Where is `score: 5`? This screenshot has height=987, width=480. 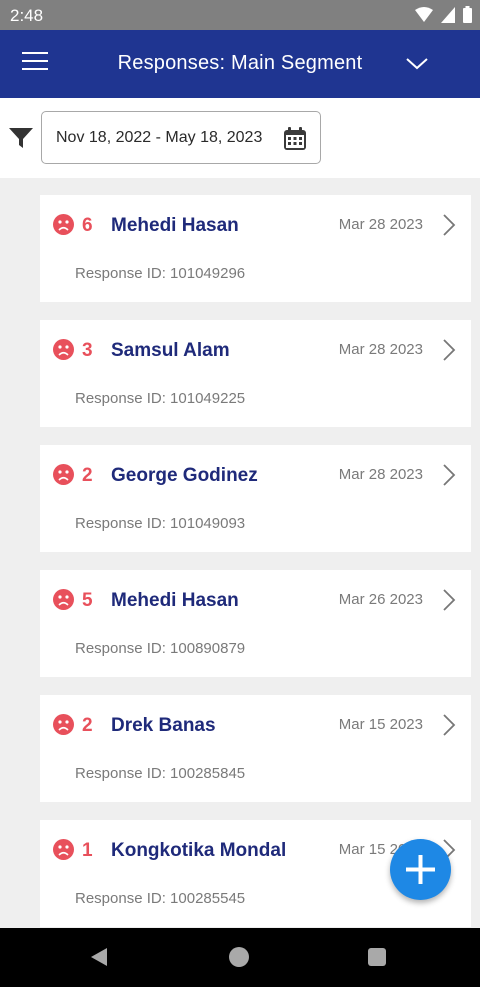
score: 5 is located at coordinates (87, 600).